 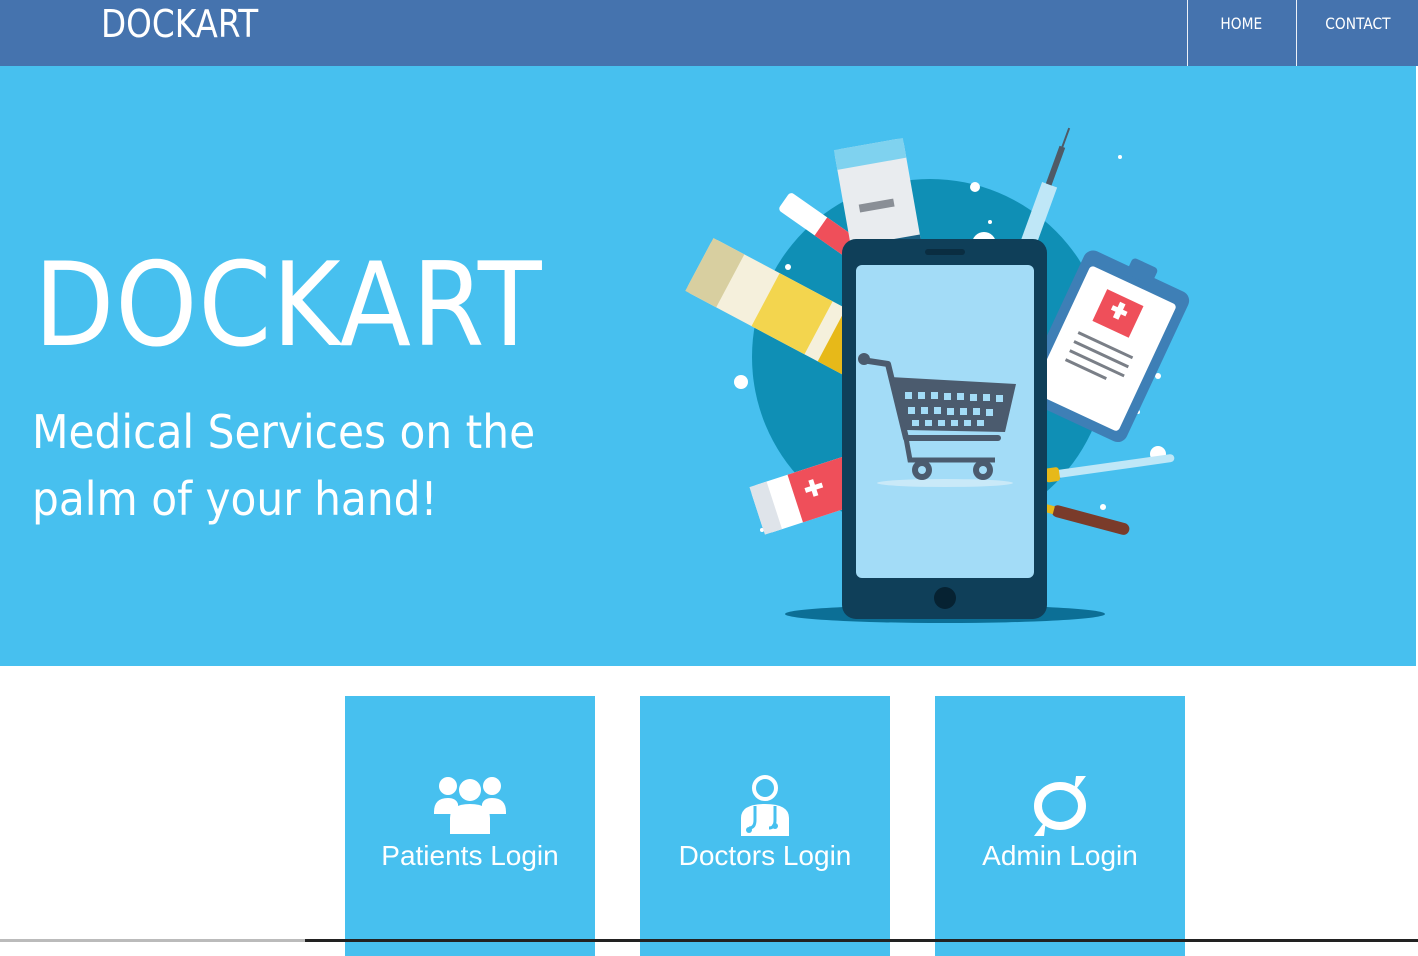 I want to click on doctors-login-card: Doctors Login, so click(x=765, y=826).